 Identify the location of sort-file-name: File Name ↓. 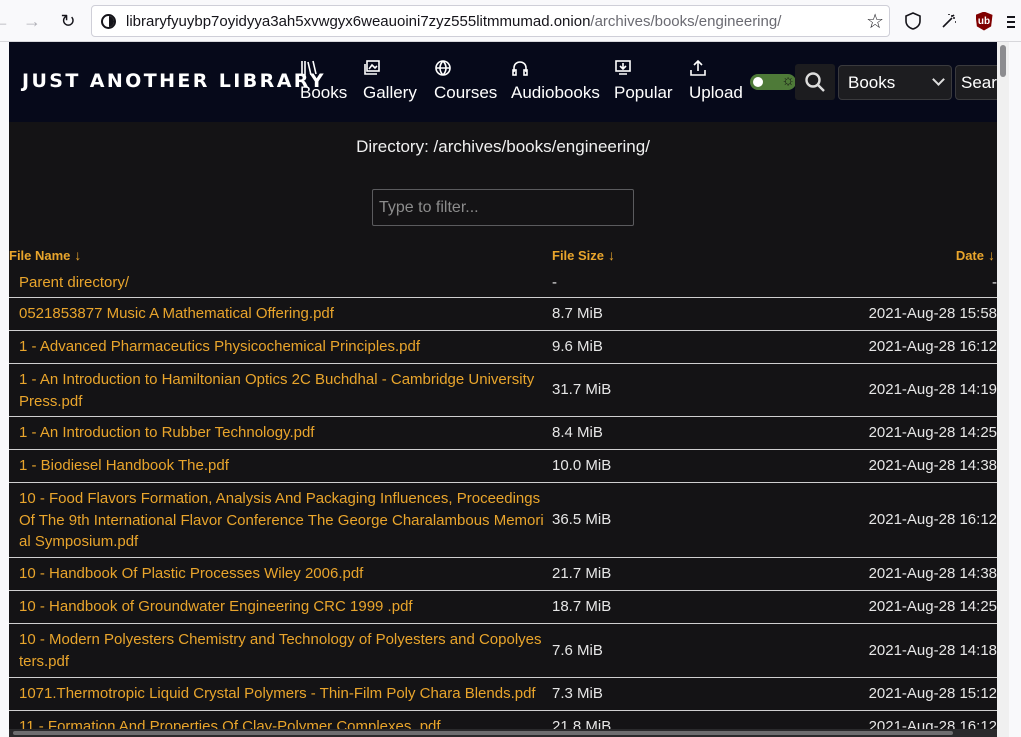
(45, 255).